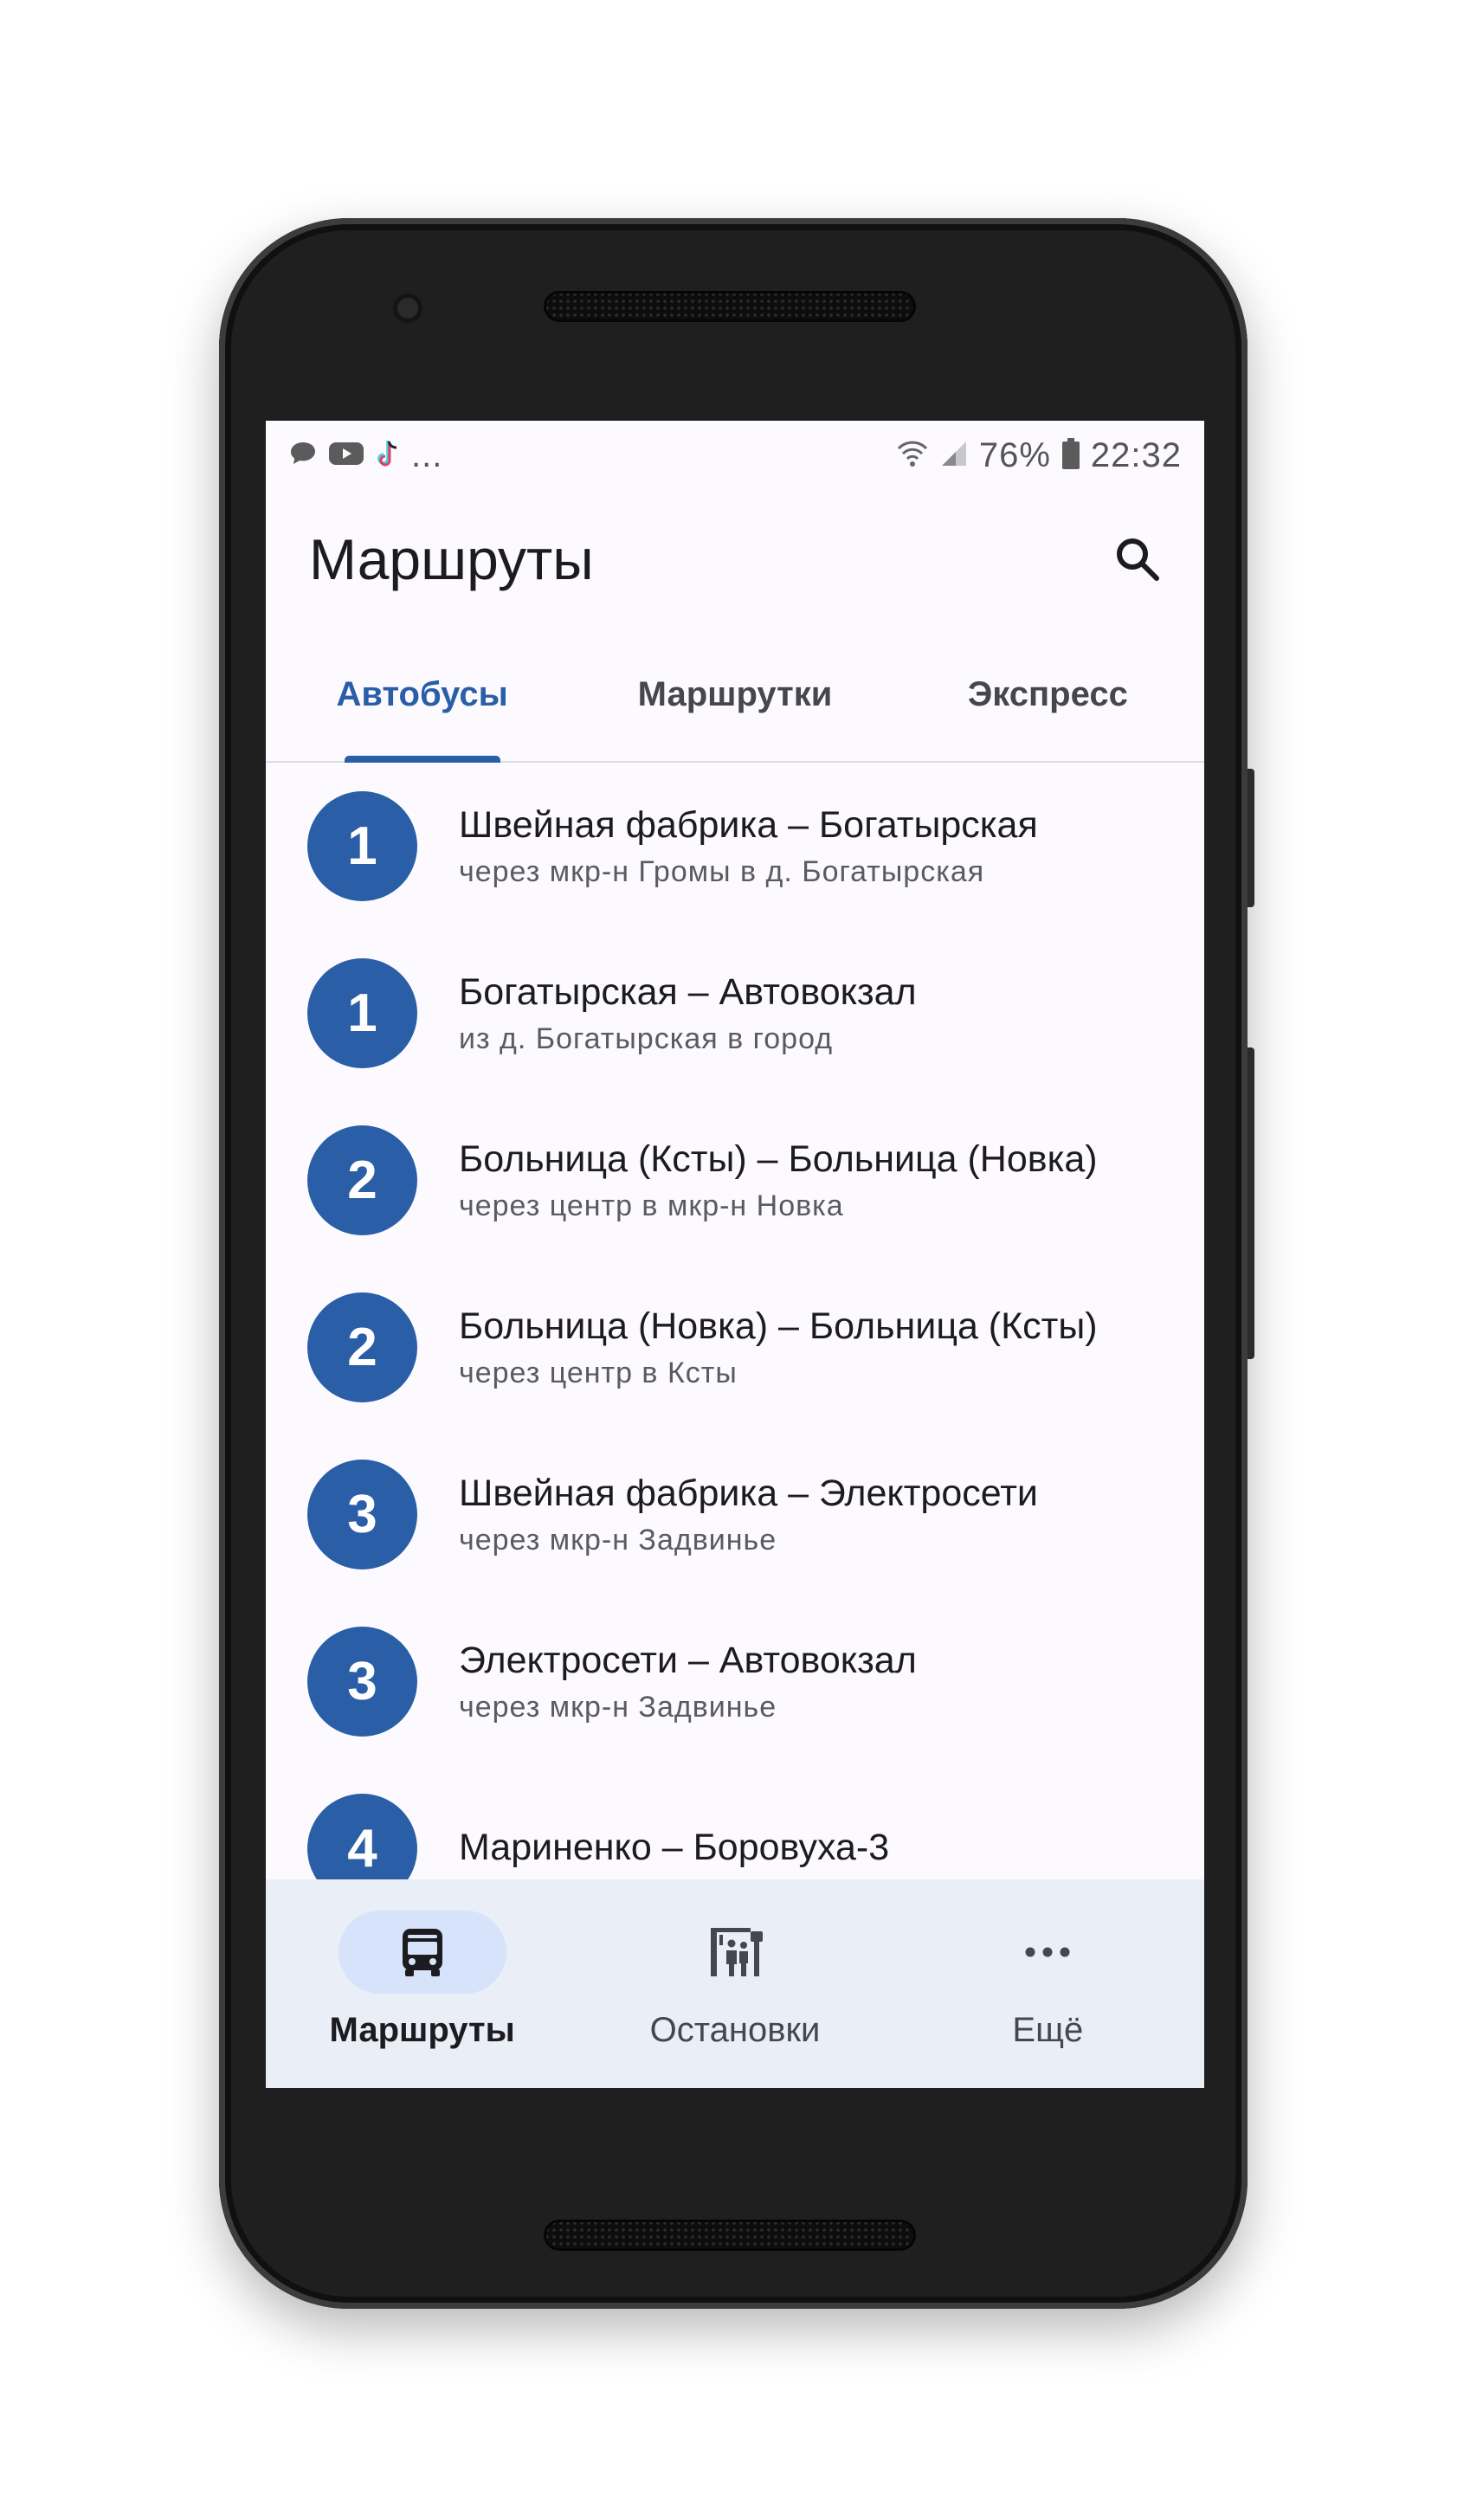  I want to click on route-title: Мариненко – Боровуха-3, so click(675, 1847).